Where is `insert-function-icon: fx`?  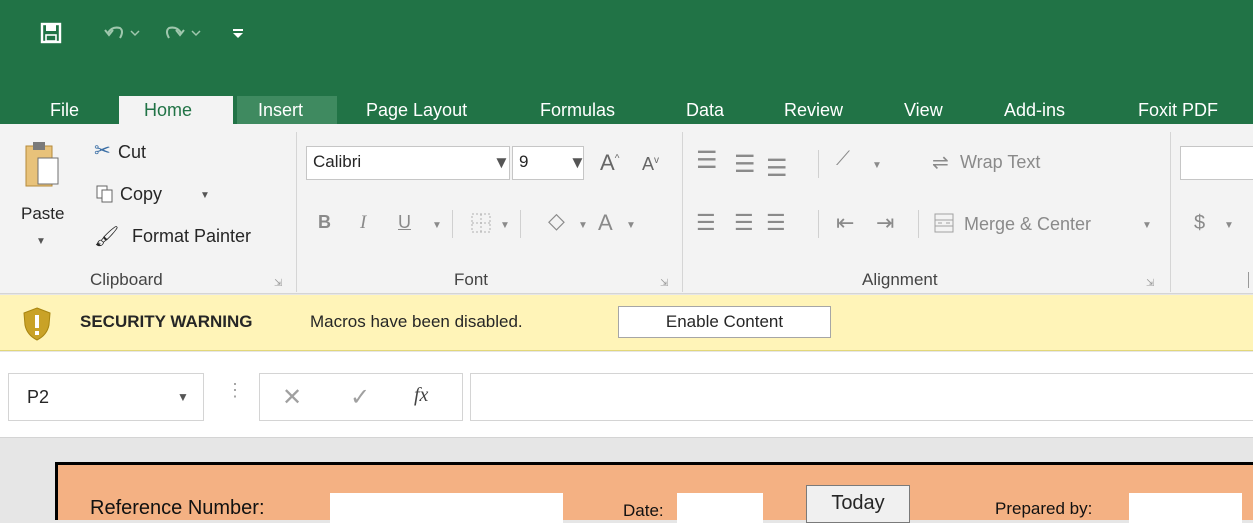
insert-function-icon: fx is located at coordinates (421, 395).